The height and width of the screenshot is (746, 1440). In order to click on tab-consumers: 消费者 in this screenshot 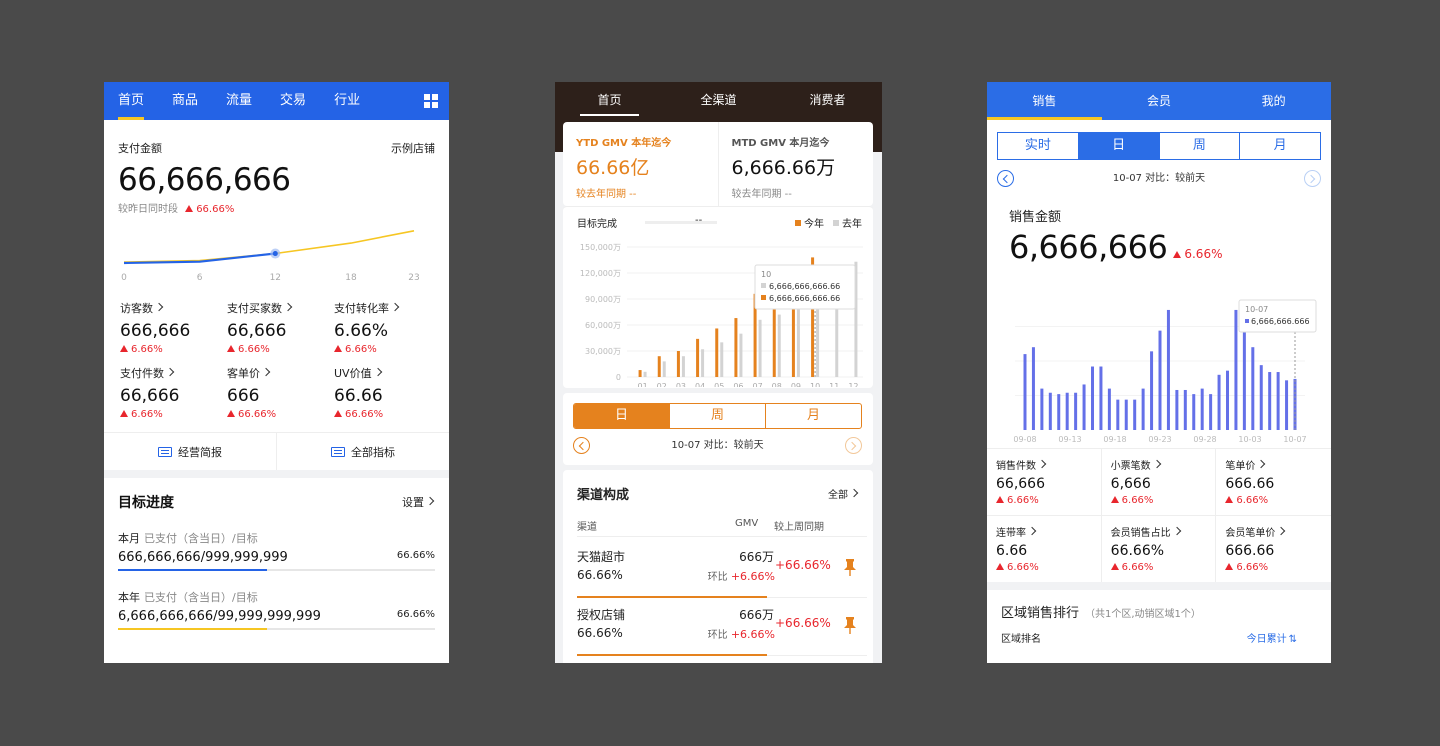, I will do `click(827, 101)`.